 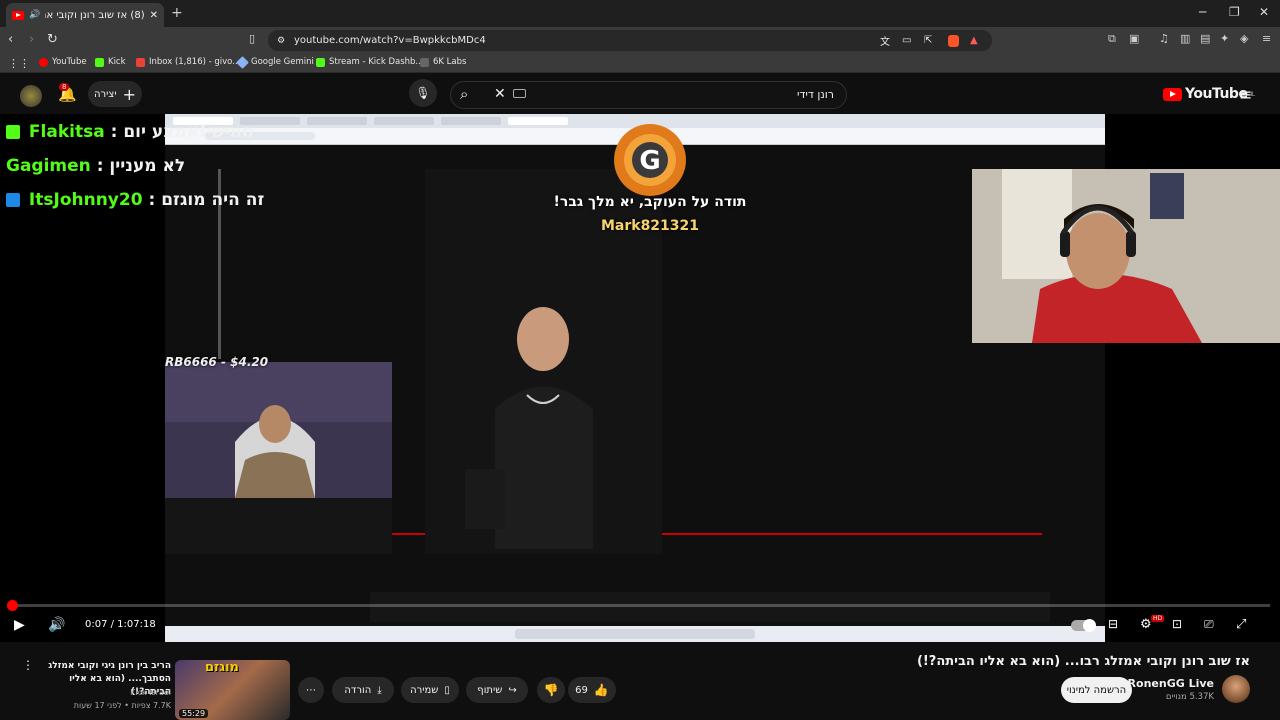 What do you see at coordinates (953, 40) in the screenshot?
I see `brave-shield-icon` at bounding box center [953, 40].